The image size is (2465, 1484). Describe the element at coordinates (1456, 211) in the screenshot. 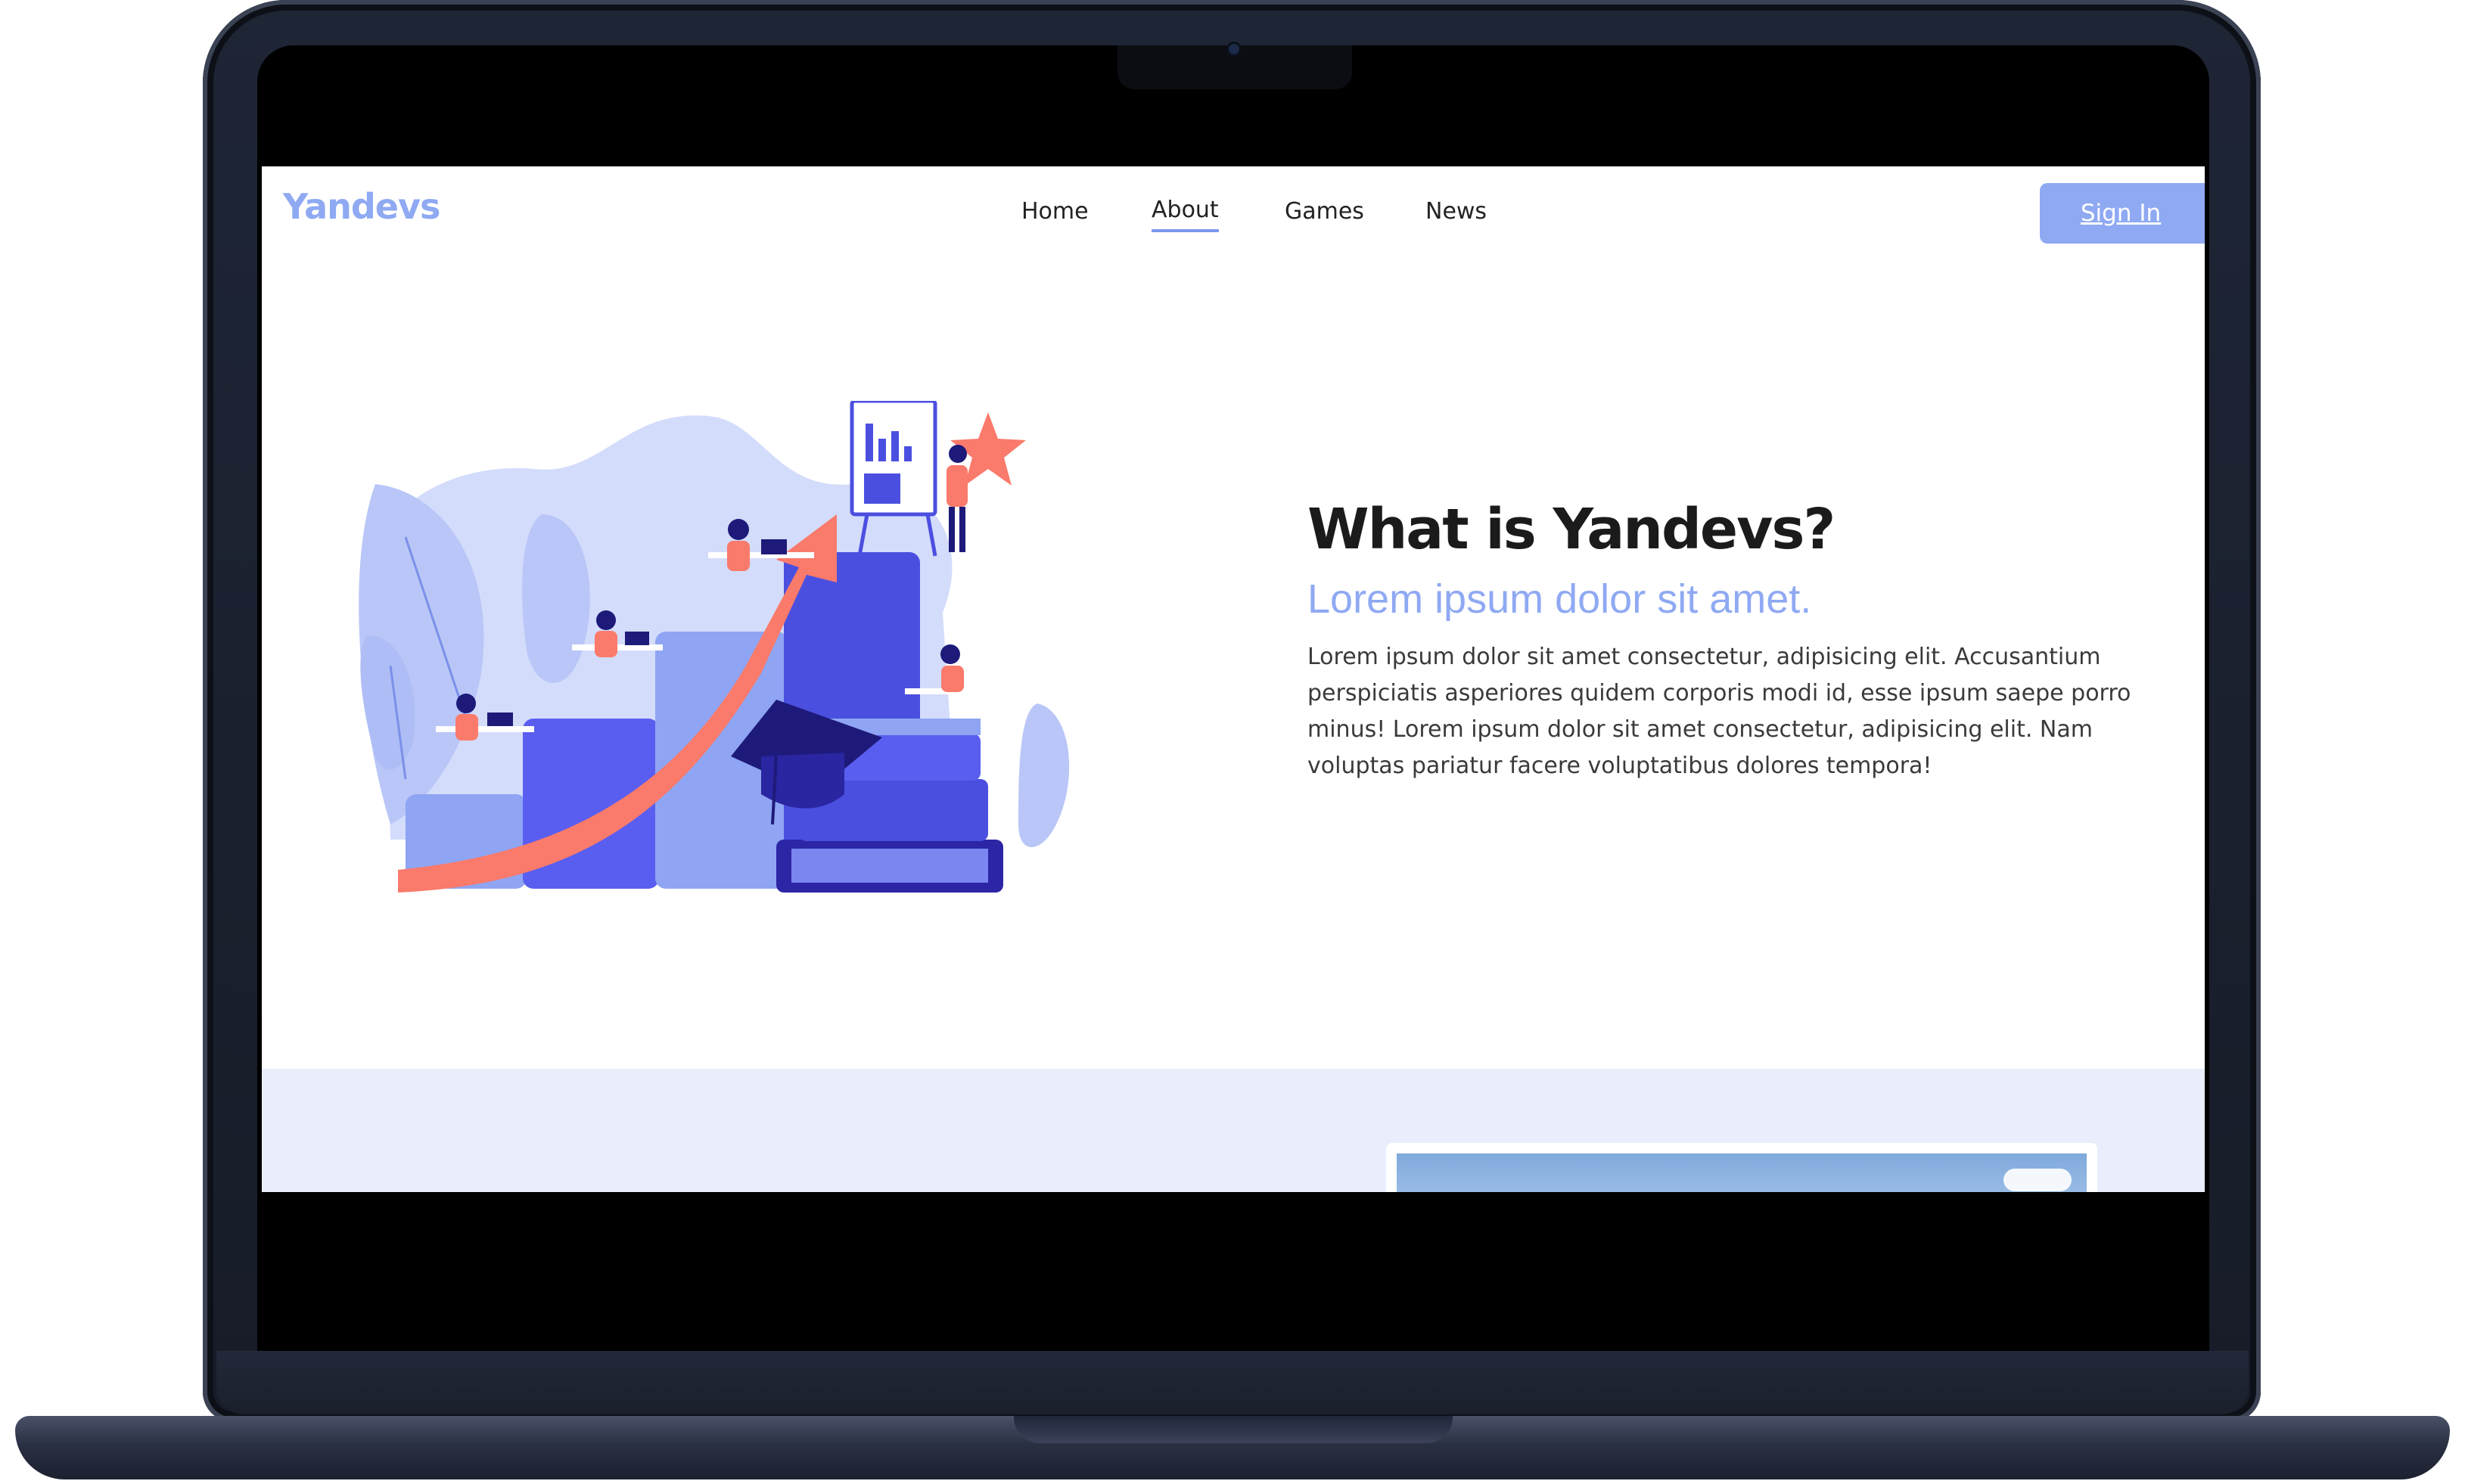

I see `nav-news-link: News` at that location.